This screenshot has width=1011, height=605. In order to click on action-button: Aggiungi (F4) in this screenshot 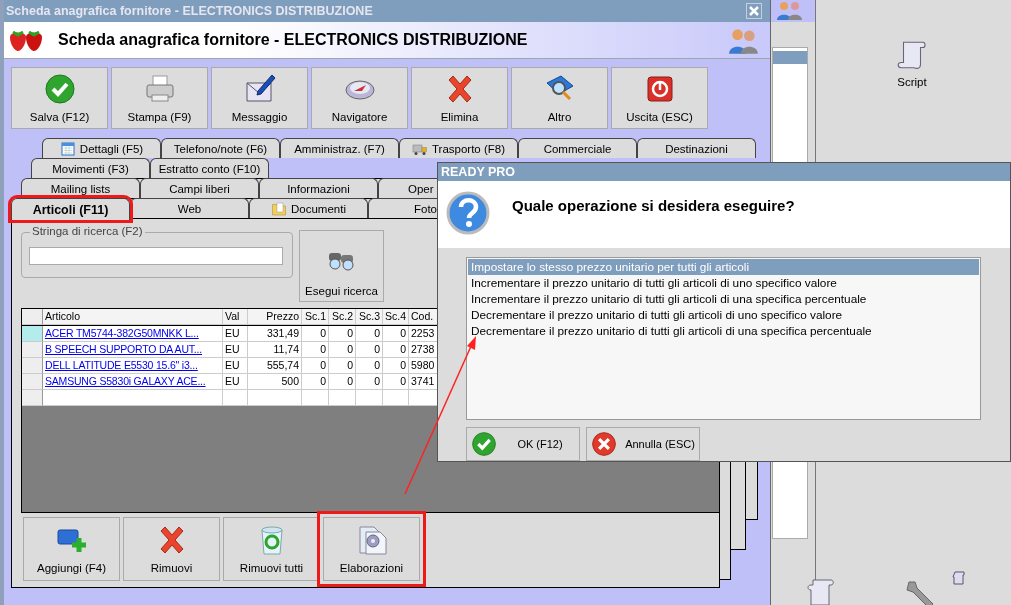, I will do `click(71, 549)`.